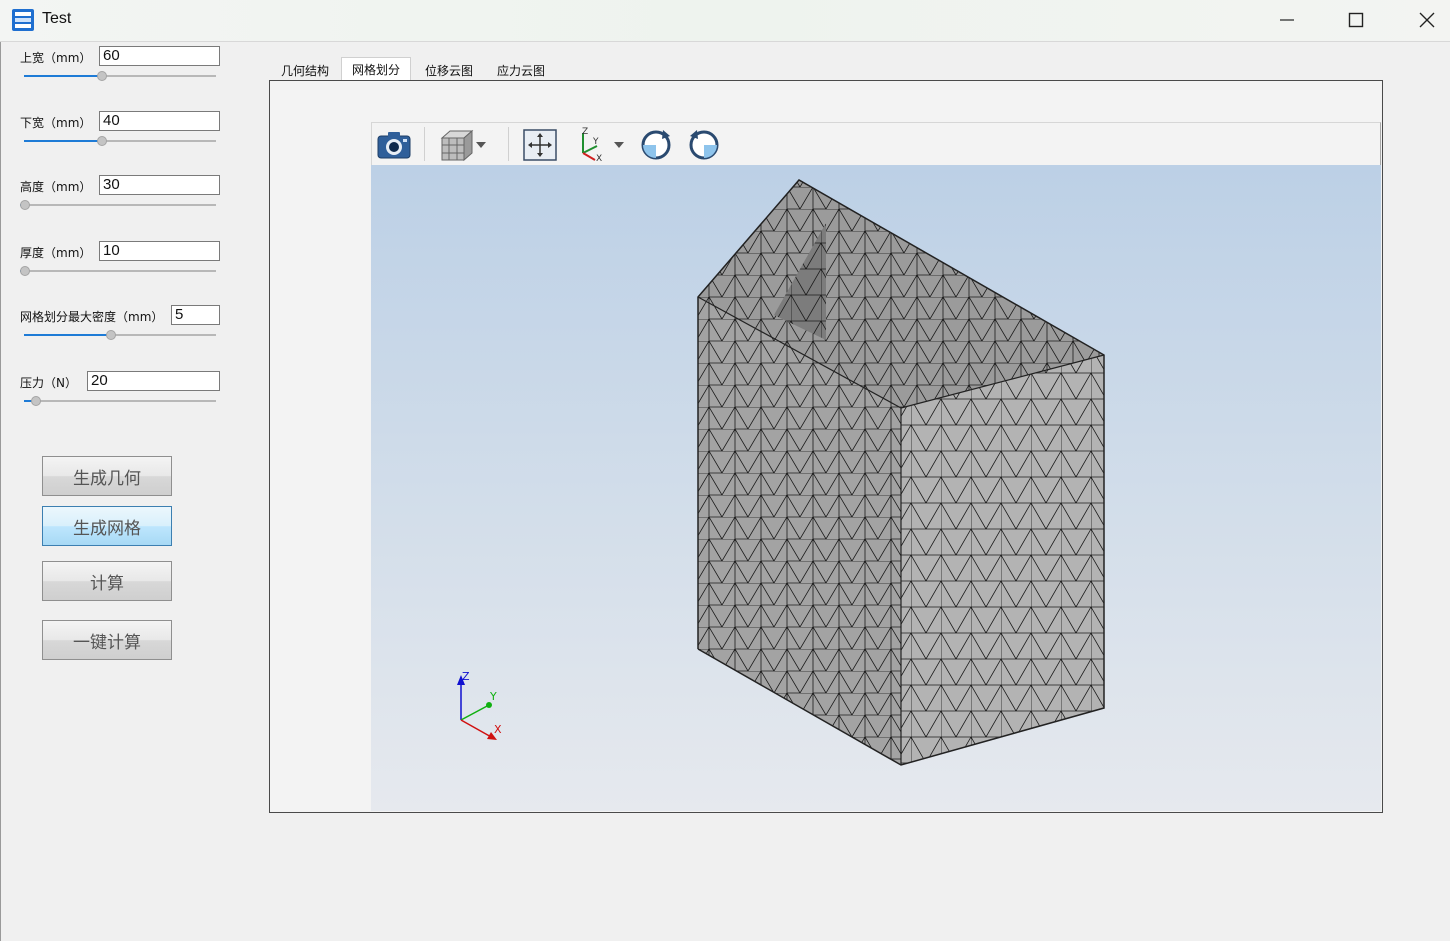 The height and width of the screenshot is (941, 1450). What do you see at coordinates (118, 205) in the screenshot?
I see `height-slider` at bounding box center [118, 205].